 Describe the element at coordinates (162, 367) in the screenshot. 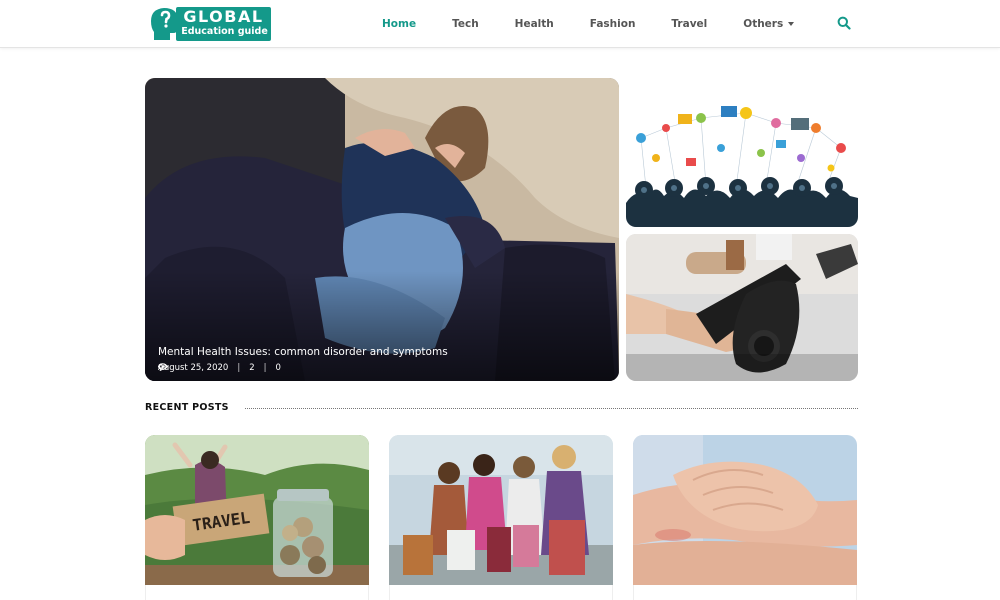

I see `comment-icon` at that location.